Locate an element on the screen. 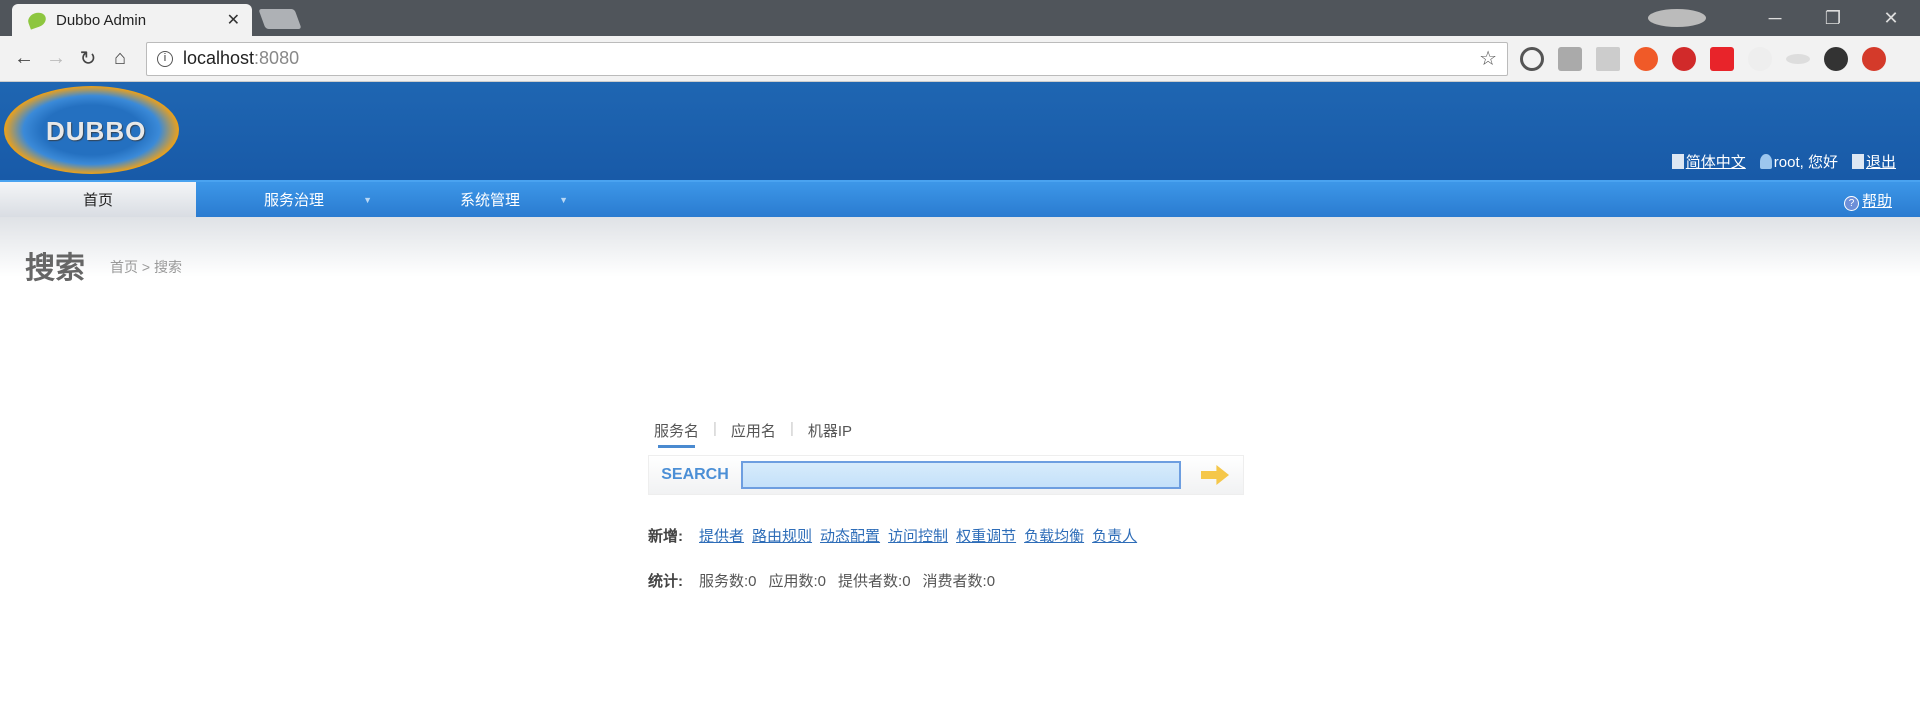 The height and width of the screenshot is (707, 1920). back-icon: ← is located at coordinates (24, 58).